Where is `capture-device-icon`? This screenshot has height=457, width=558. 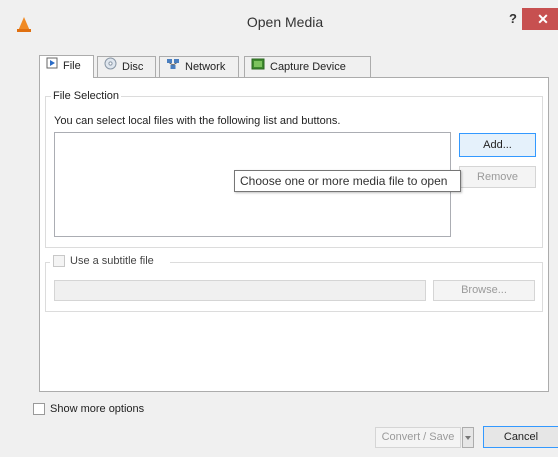
capture-device-icon is located at coordinates (258, 67).